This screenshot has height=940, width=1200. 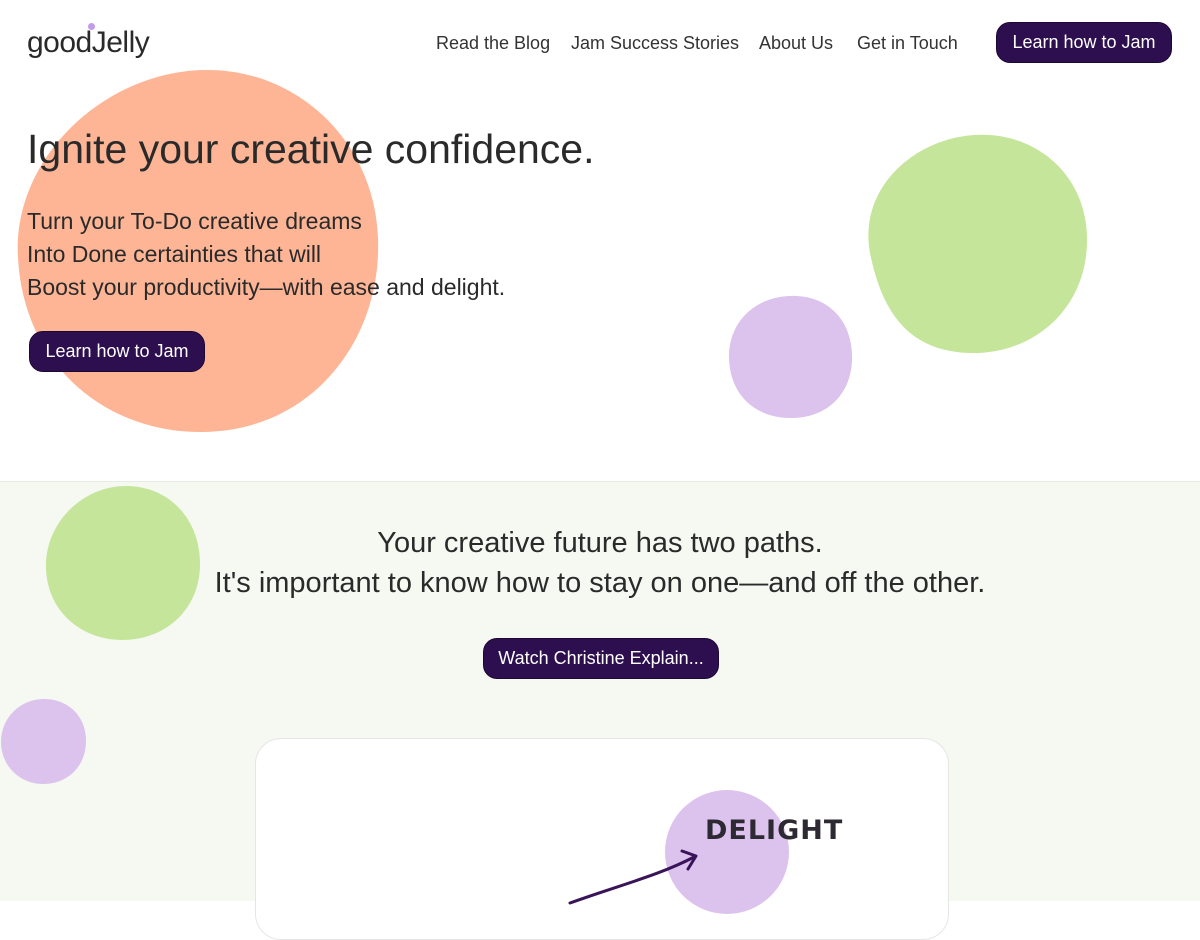 I want to click on paths-heading-line-1: Your creative future has two paths., so click(x=600, y=543).